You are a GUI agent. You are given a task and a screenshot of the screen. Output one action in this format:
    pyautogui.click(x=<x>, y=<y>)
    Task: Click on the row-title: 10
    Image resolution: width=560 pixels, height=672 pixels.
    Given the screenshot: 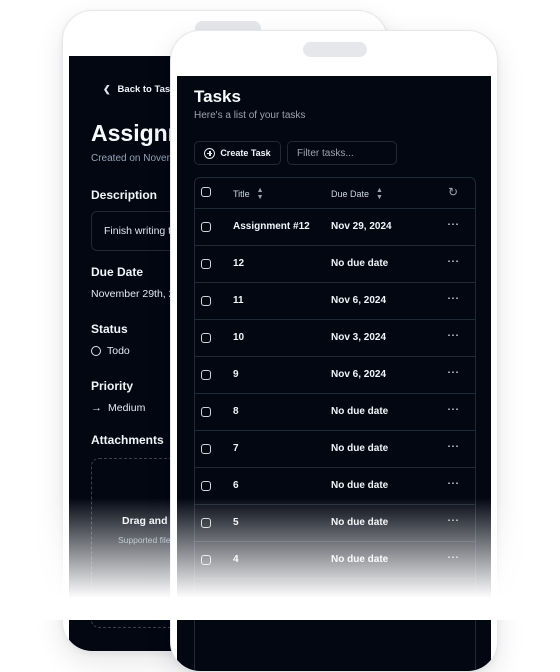 What is the action you would take?
    pyautogui.click(x=239, y=337)
    